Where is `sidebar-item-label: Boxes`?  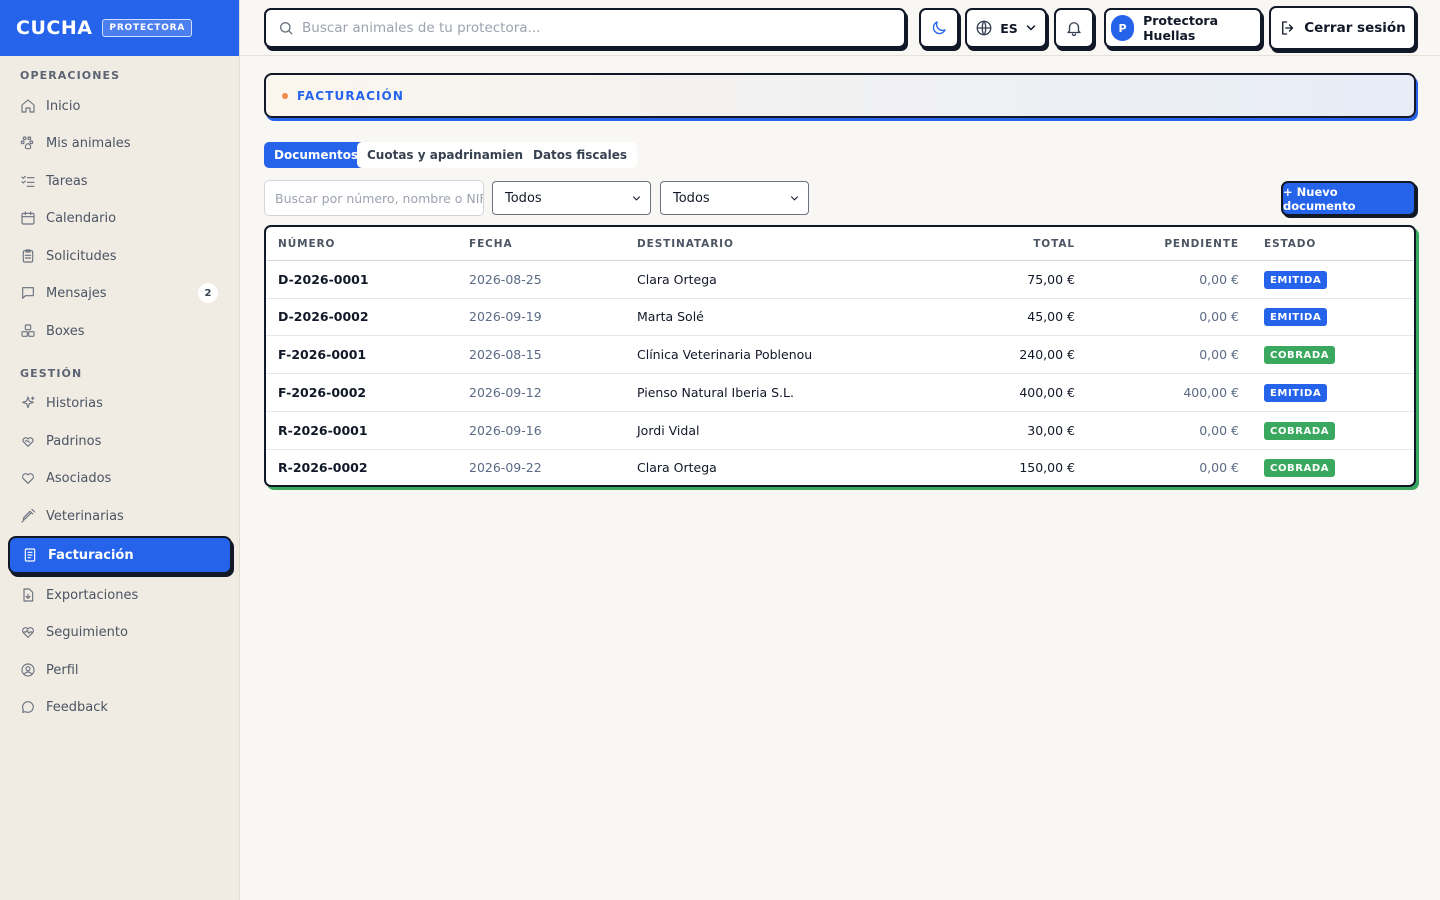
sidebar-item-label: Boxes is located at coordinates (65, 331).